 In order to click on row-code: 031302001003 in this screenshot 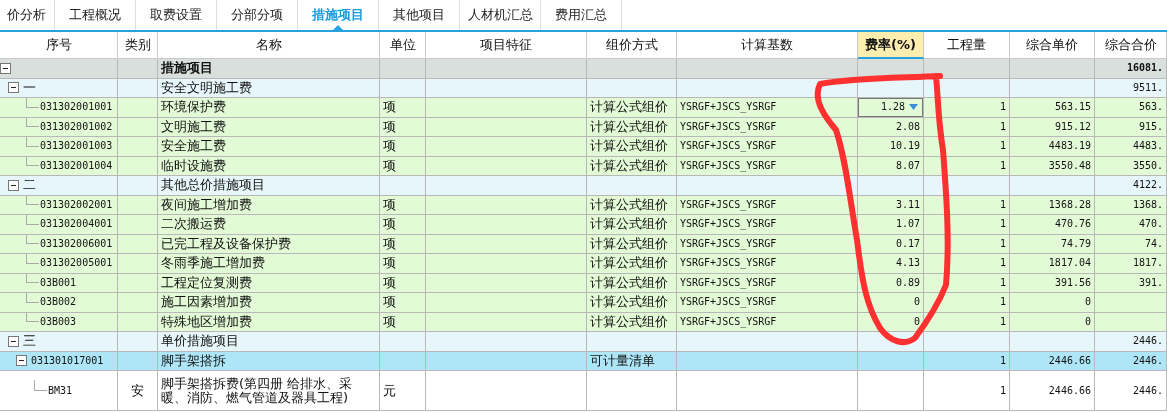, I will do `click(76, 146)`.